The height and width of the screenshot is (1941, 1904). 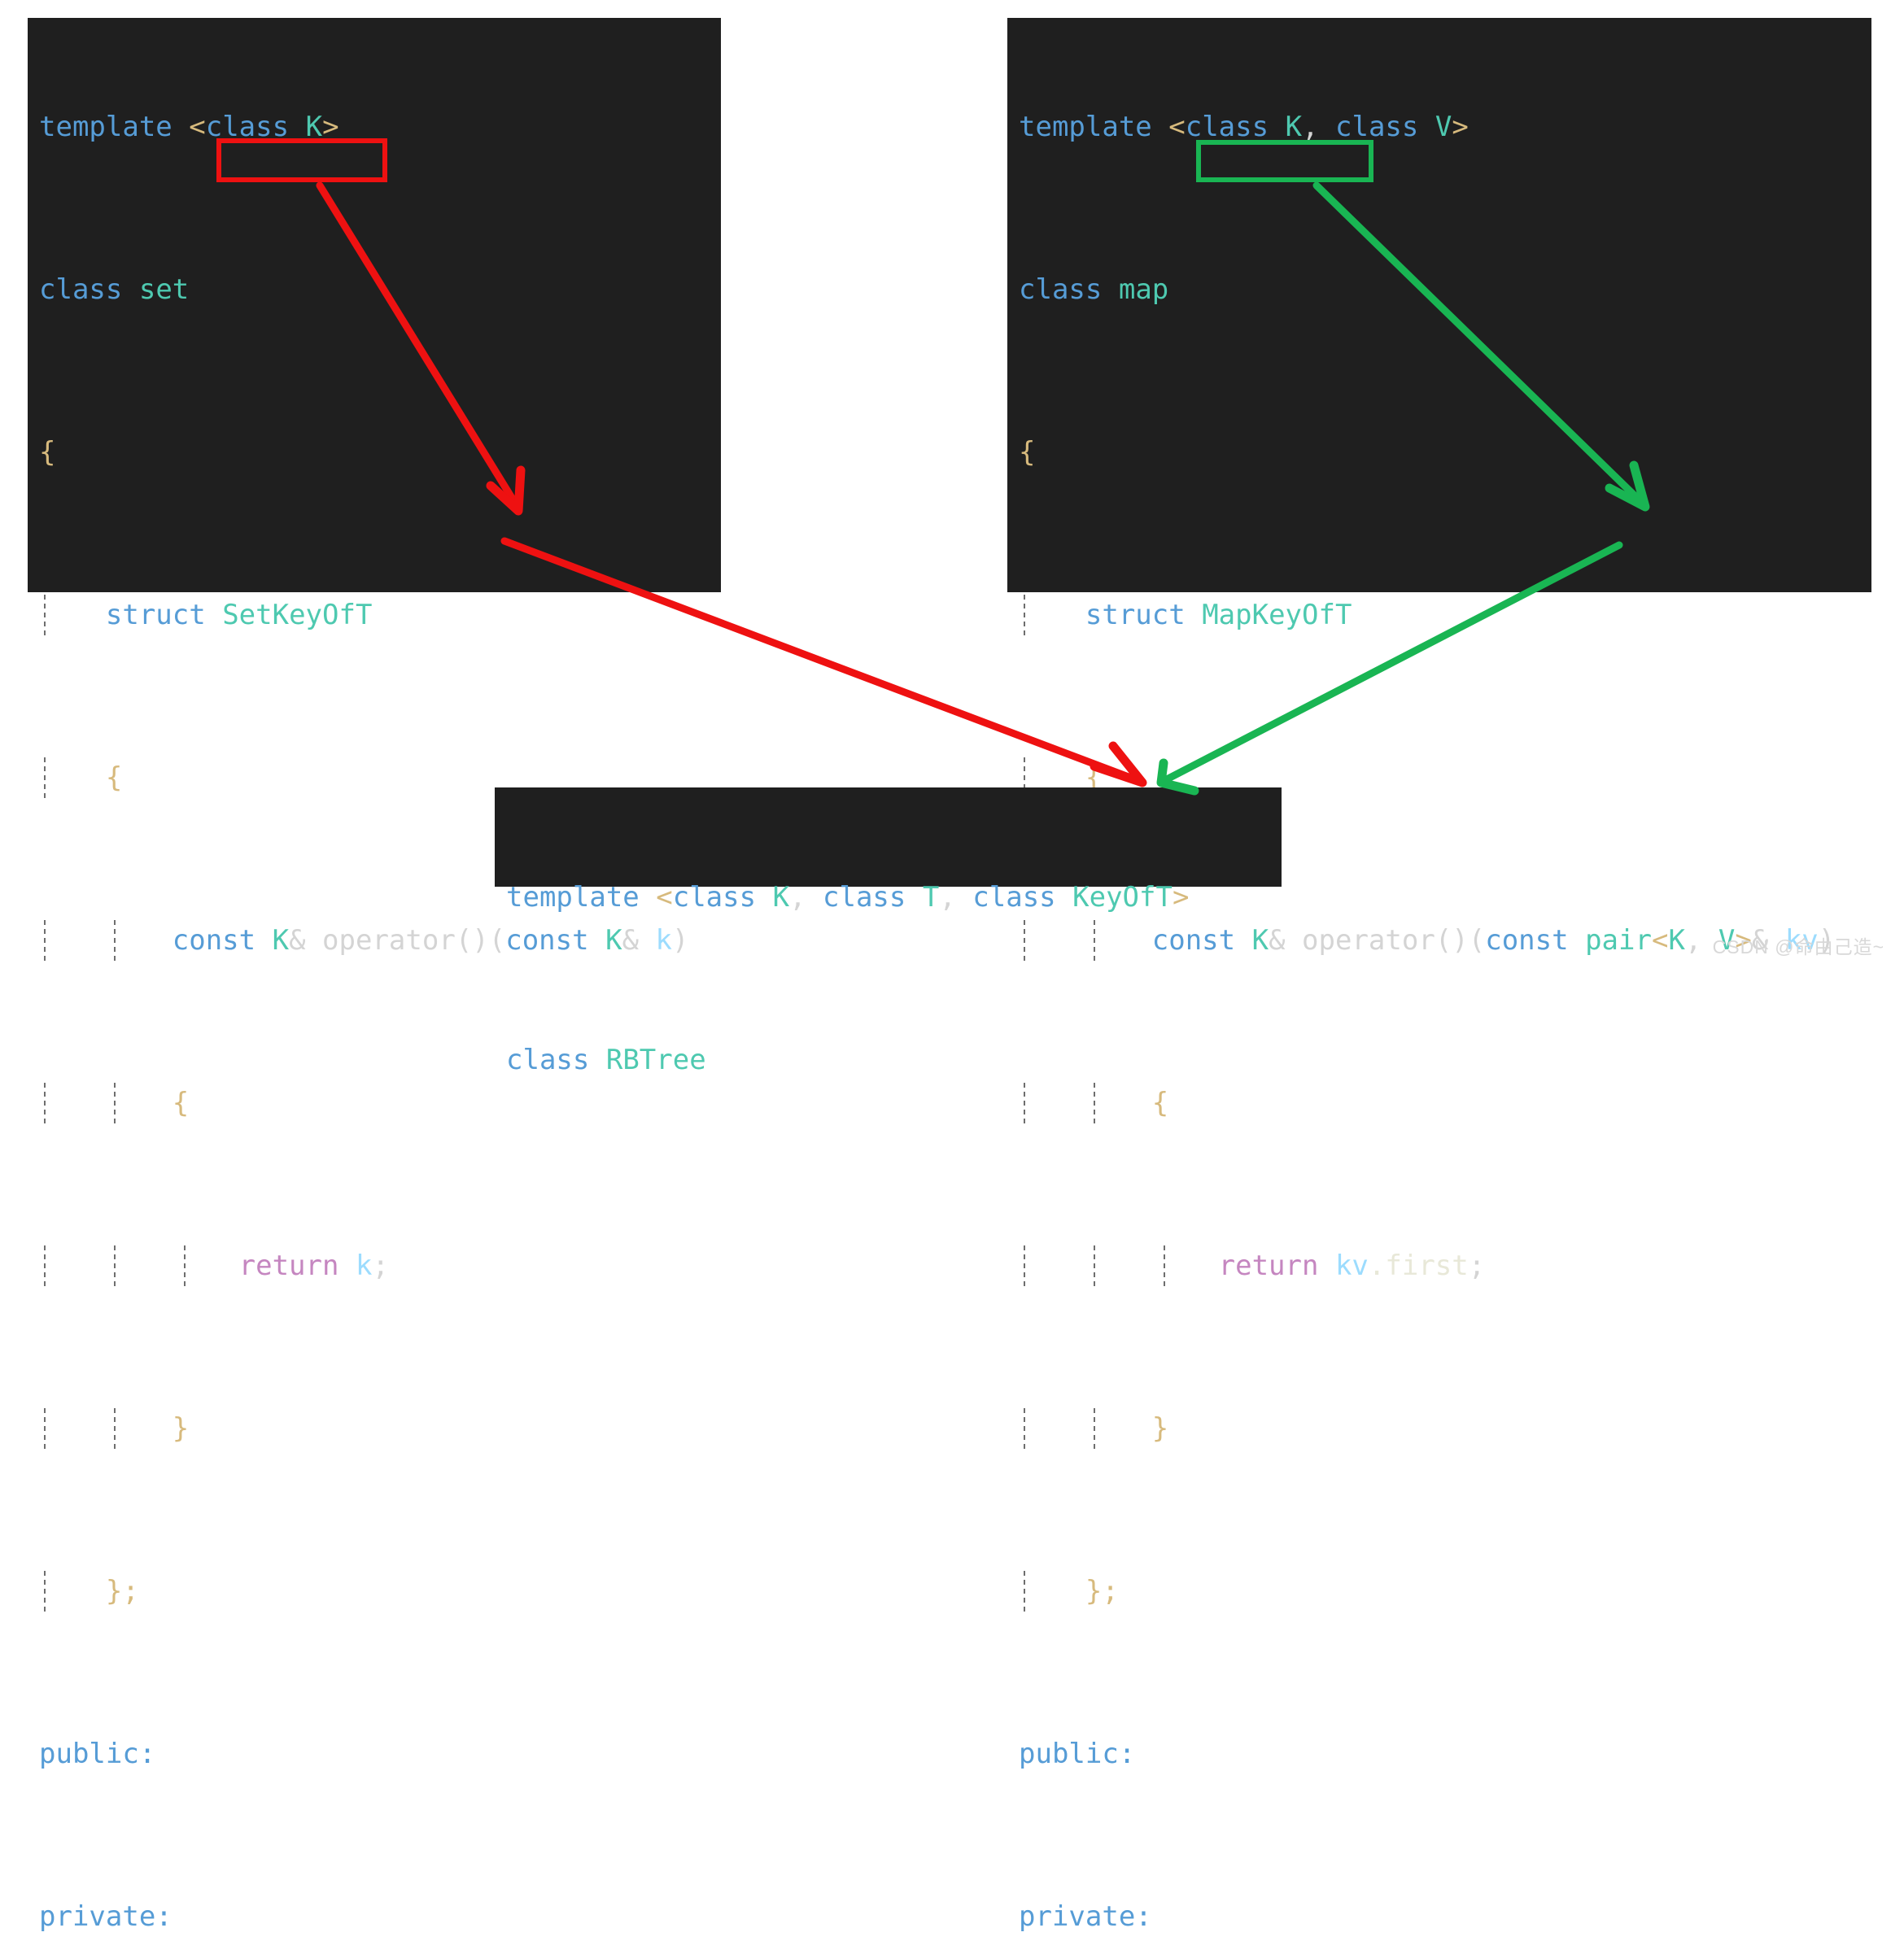 I want to click on code-line: class RBTree, so click(x=894, y=1060).